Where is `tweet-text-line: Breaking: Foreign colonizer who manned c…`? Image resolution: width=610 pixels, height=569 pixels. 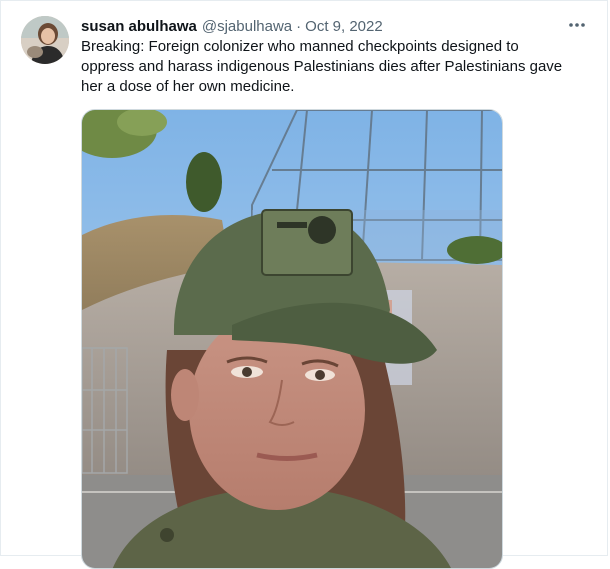
tweet-text-line: Breaking: Foreign colonizer who manned c… is located at coordinates (300, 46).